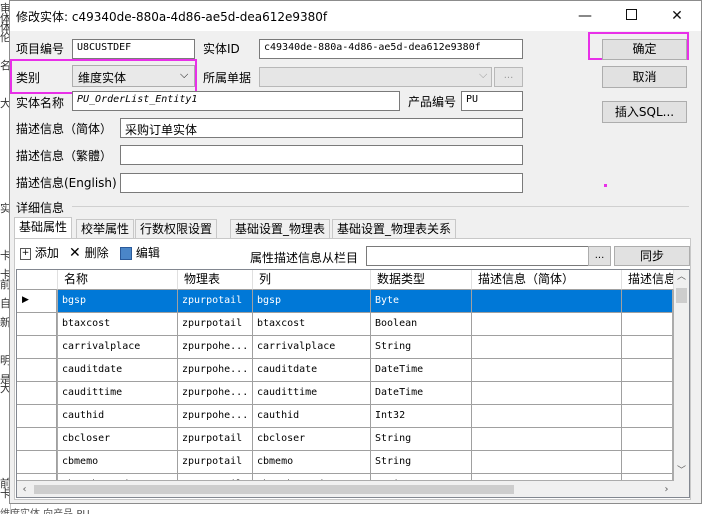 The image size is (708, 514). Describe the element at coordinates (666, 489) in the screenshot. I see `scroll-right-icon: ›` at that location.